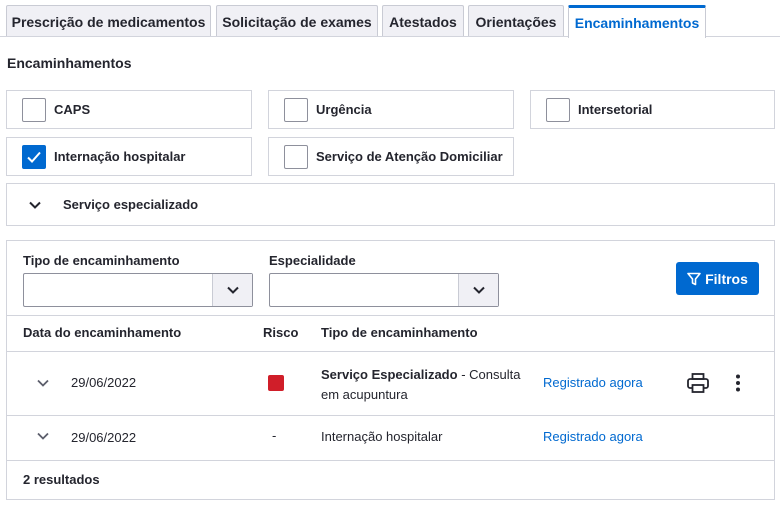 This screenshot has width=780, height=506. I want to click on filters-button: Filtros, so click(717, 278).